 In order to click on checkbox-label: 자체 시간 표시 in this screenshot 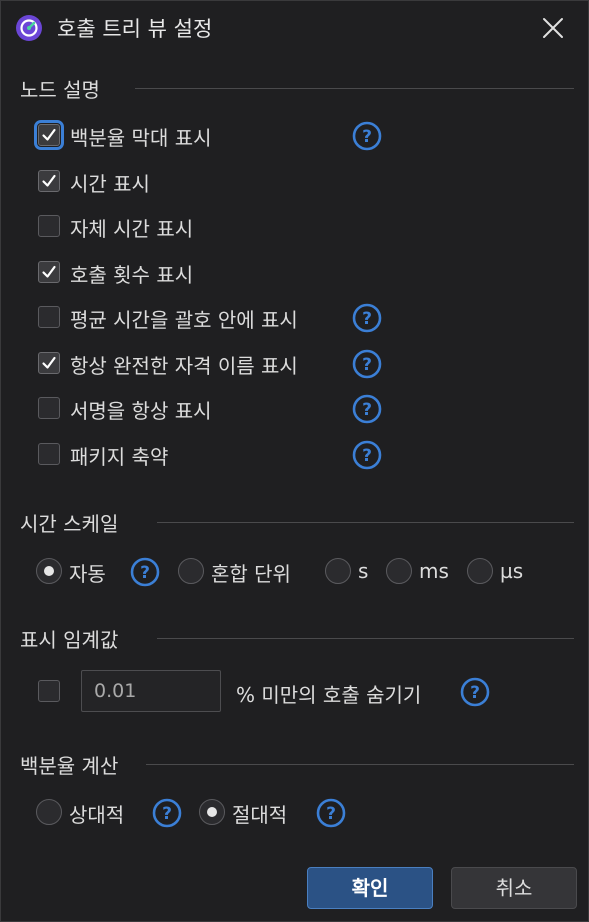, I will do `click(132, 229)`.